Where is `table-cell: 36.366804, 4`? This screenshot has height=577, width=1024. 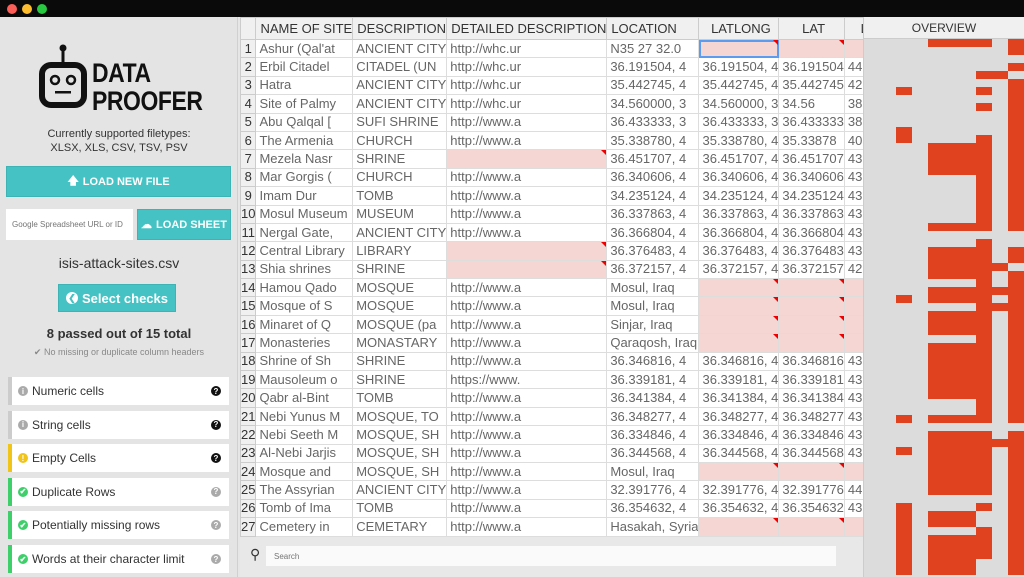
table-cell: 36.366804, 4 is located at coordinates (653, 232).